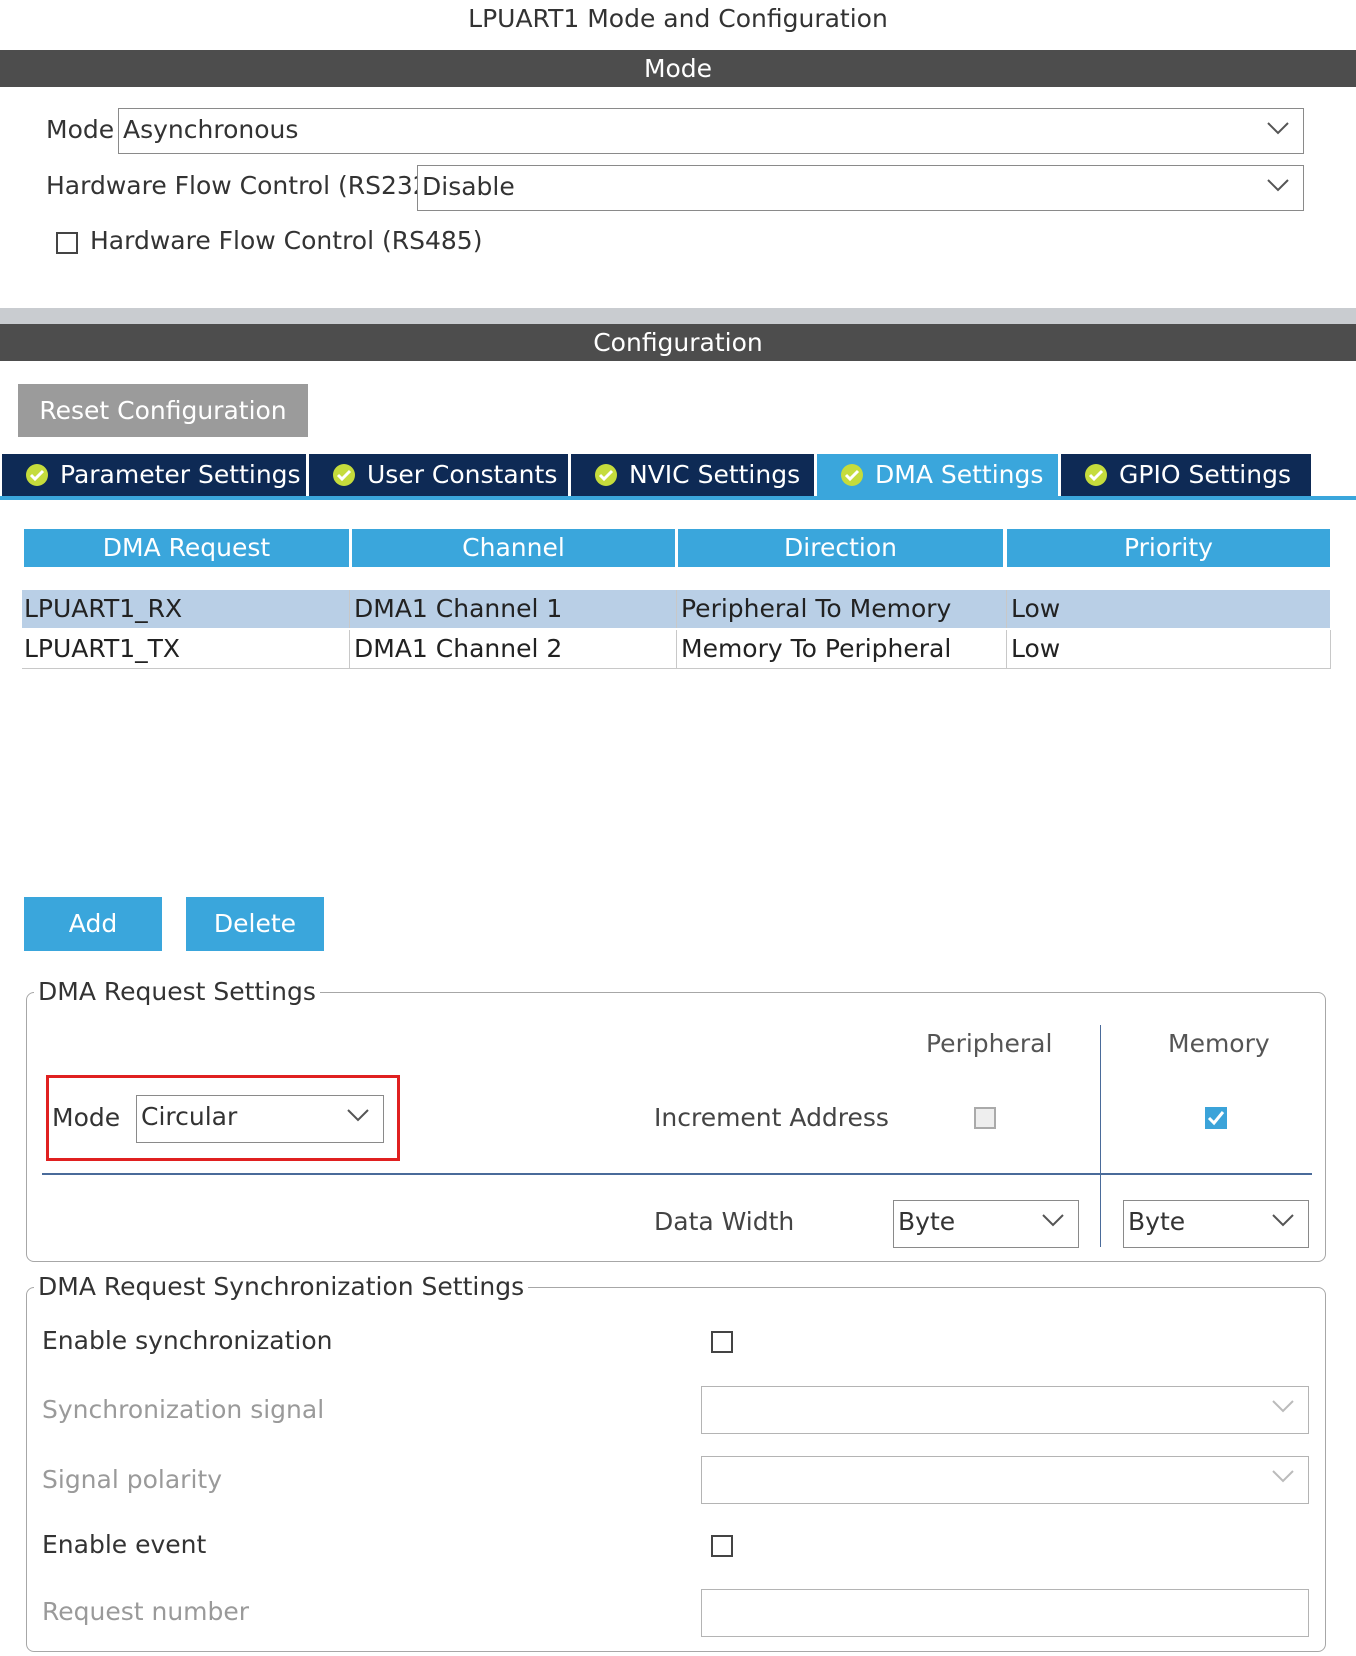  I want to click on cell-direction: Memory To Peripheral, so click(842, 649).